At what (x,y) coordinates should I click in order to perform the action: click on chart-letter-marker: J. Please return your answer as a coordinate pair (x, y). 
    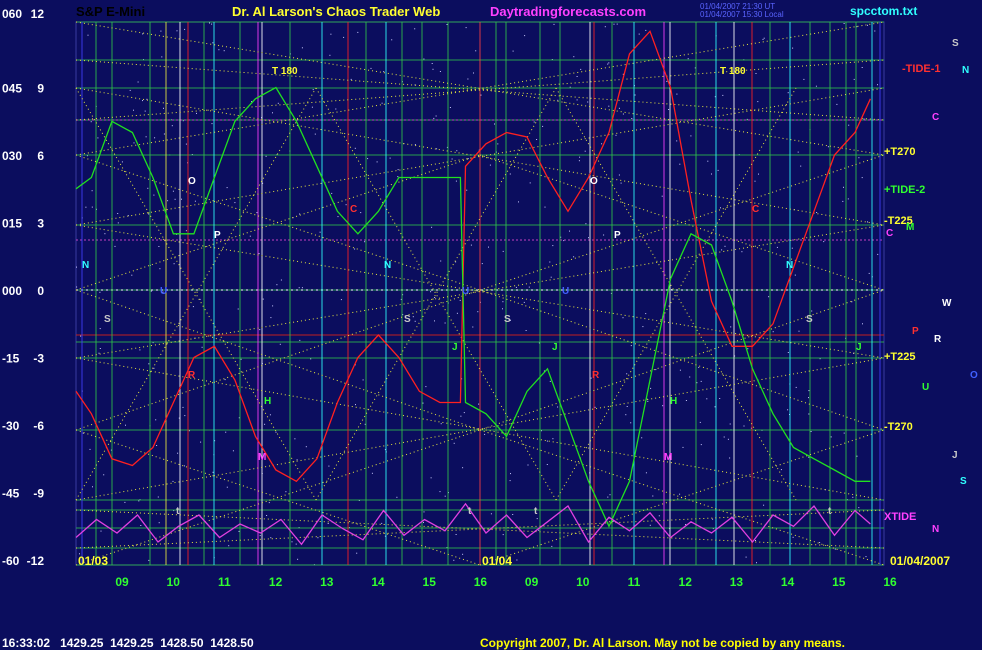
    Looking at the image, I should click on (555, 347).